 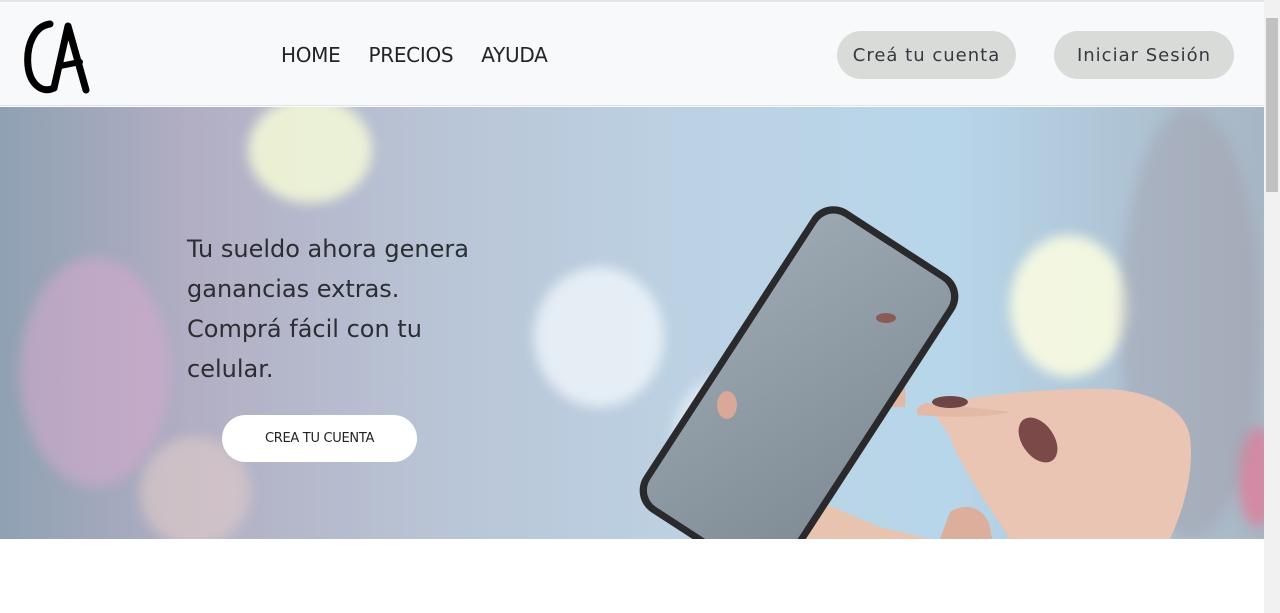 I want to click on scrollbar-thumb, so click(x=1272, y=105).